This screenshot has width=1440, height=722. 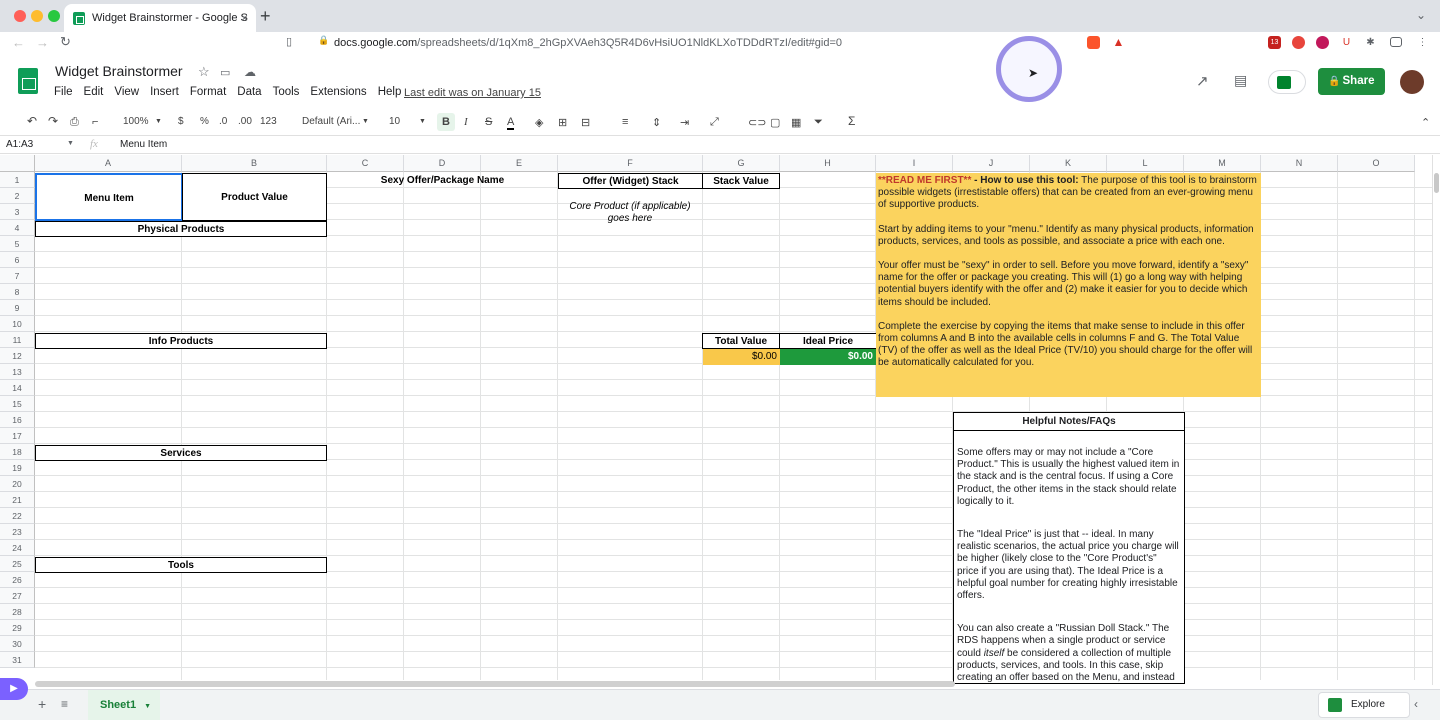 What do you see at coordinates (17, 580) in the screenshot?
I see `row-header-26: 26` at bounding box center [17, 580].